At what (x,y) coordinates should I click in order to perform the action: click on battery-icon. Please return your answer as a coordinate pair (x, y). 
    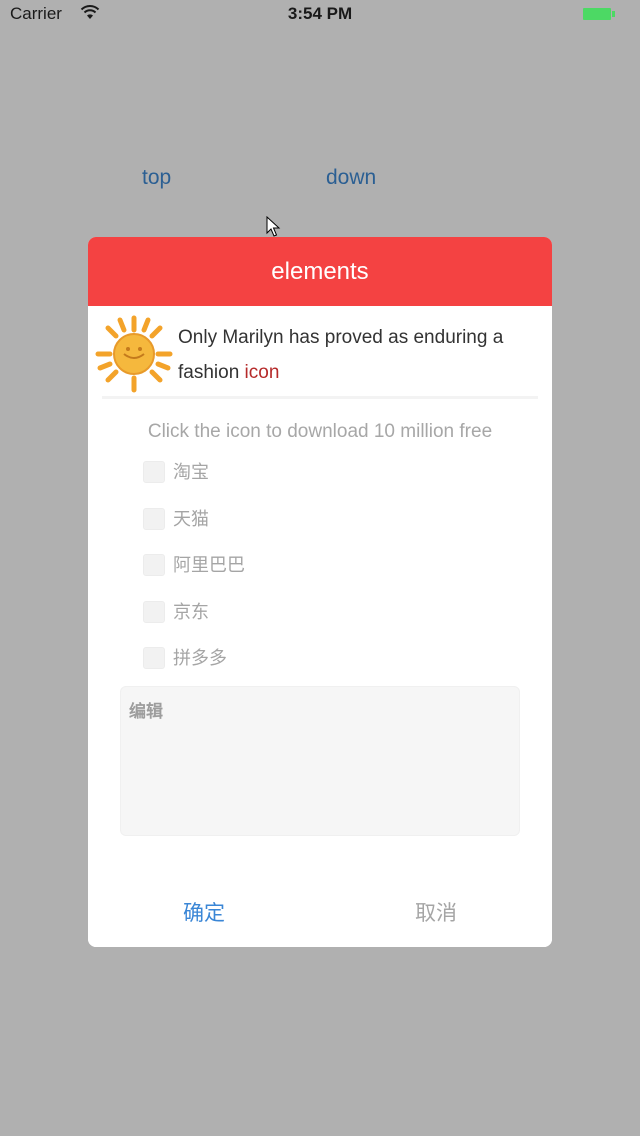
    Looking at the image, I should click on (599, 14).